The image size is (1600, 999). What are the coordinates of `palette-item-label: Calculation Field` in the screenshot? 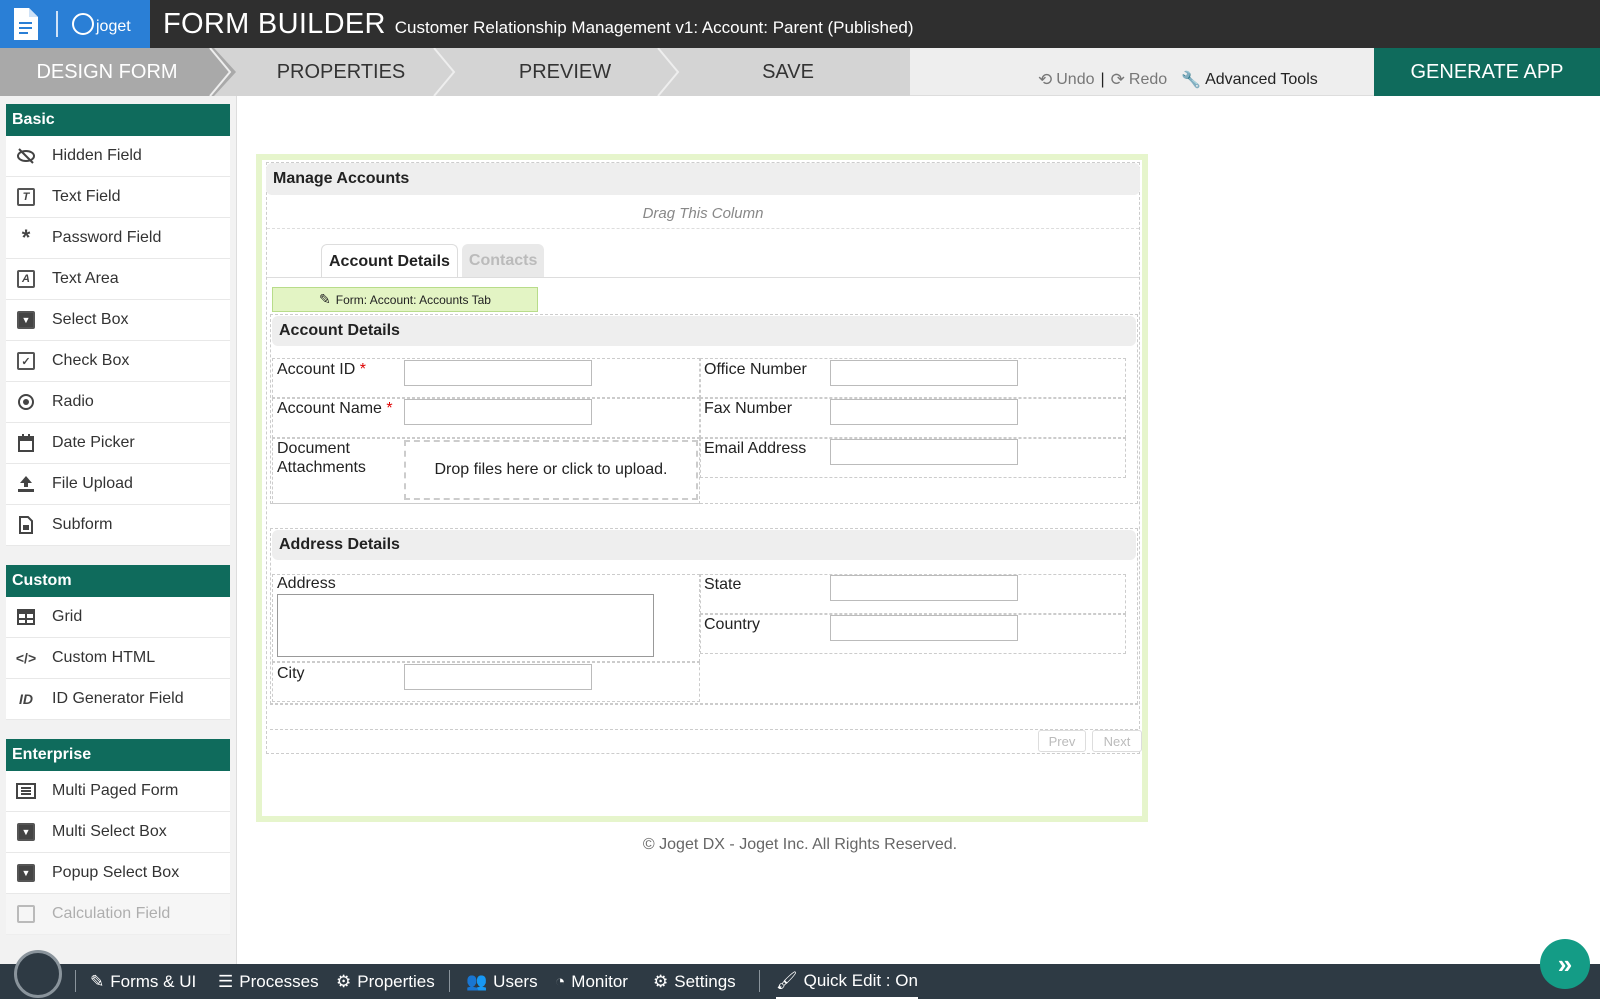 It's located at (111, 913).